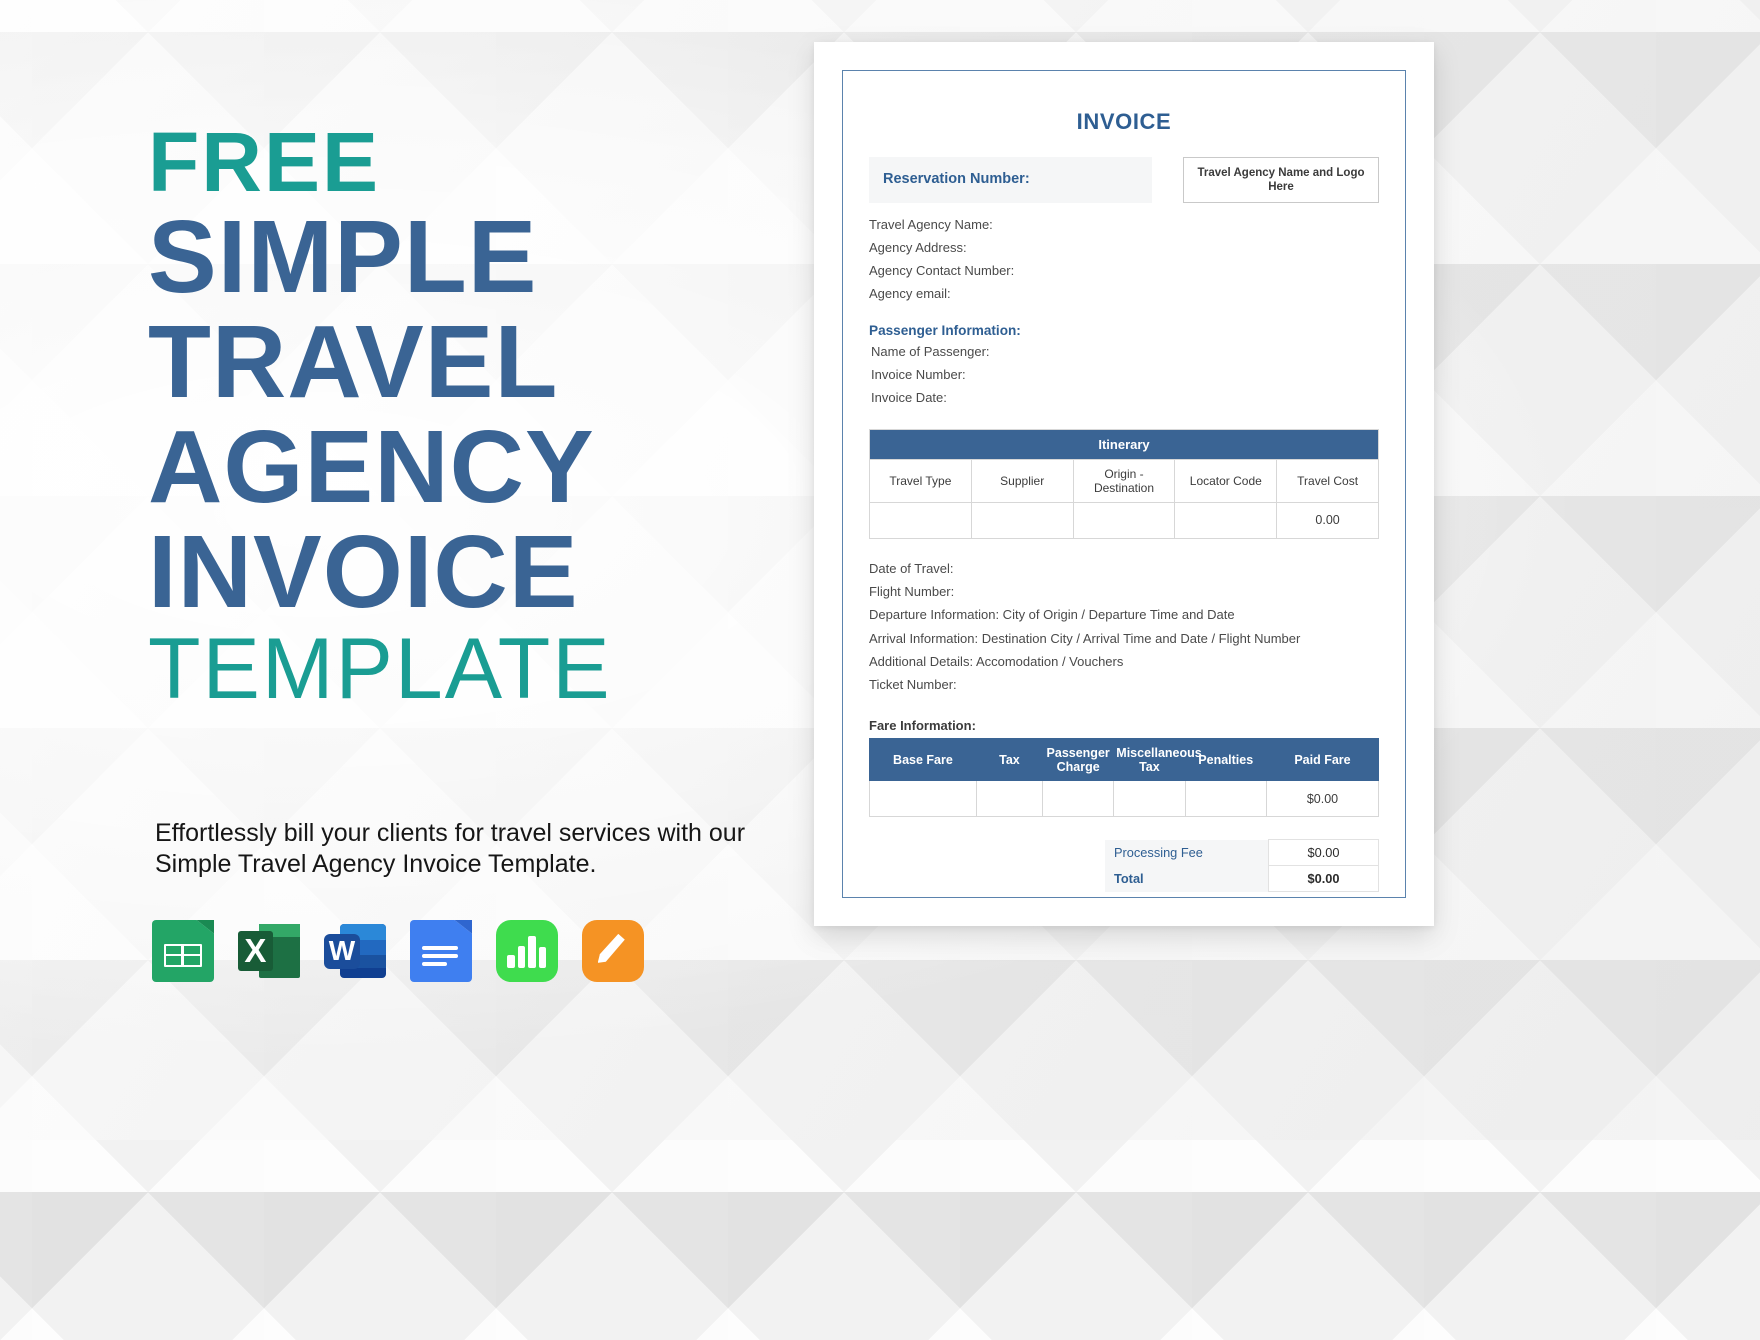  What do you see at coordinates (1078, 760) in the screenshot?
I see `fare-header-passenger-charge: Passenger Charge` at bounding box center [1078, 760].